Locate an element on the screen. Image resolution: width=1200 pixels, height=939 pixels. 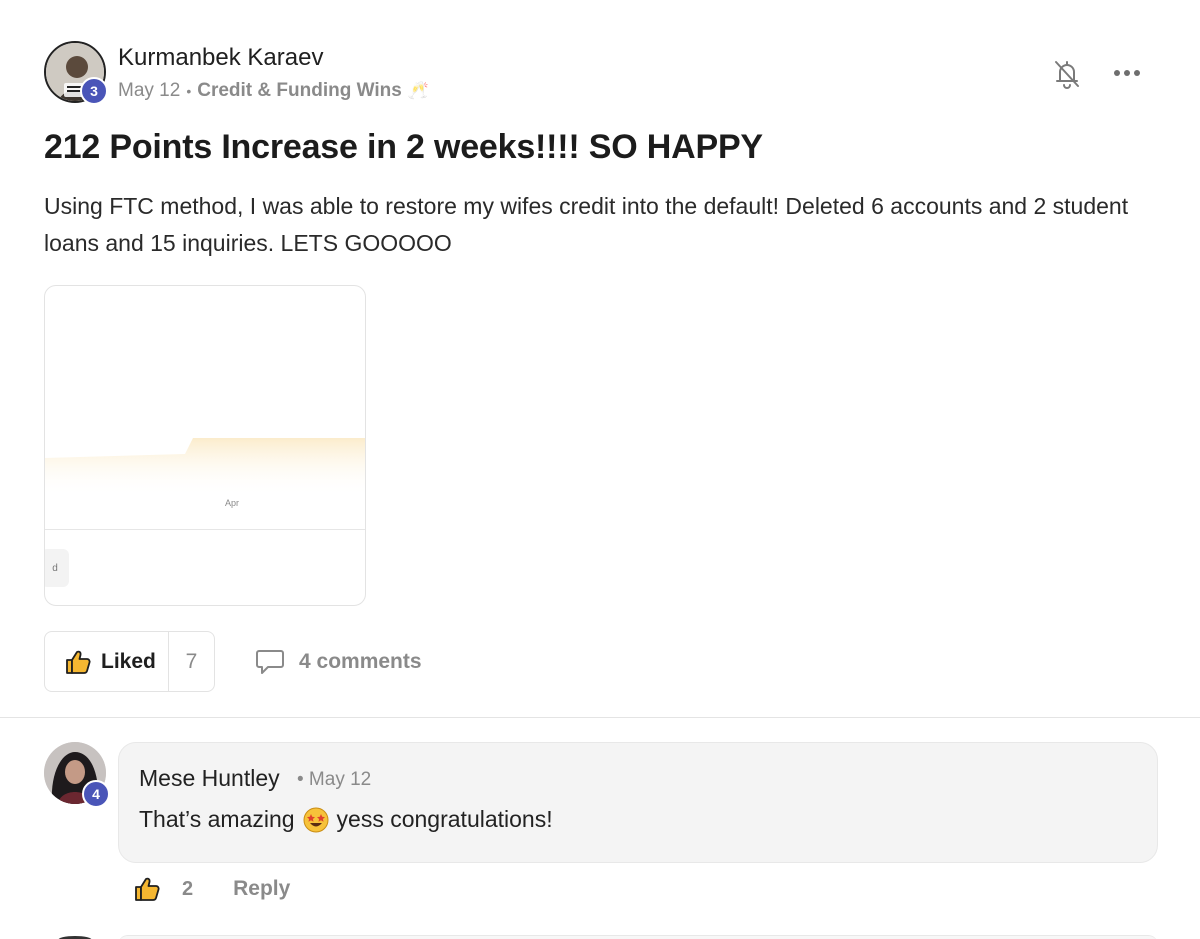
liked-label: Liked is located at coordinates (128, 661).